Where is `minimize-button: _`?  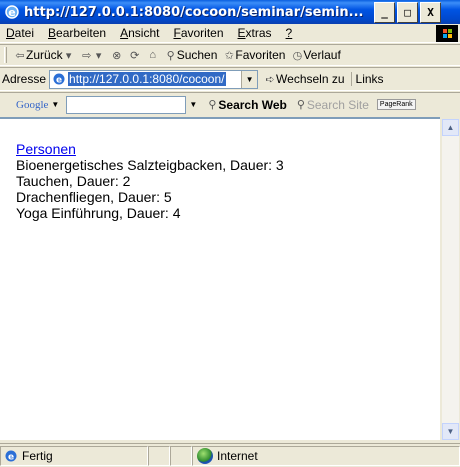
minimize-button: _ is located at coordinates (384, 12).